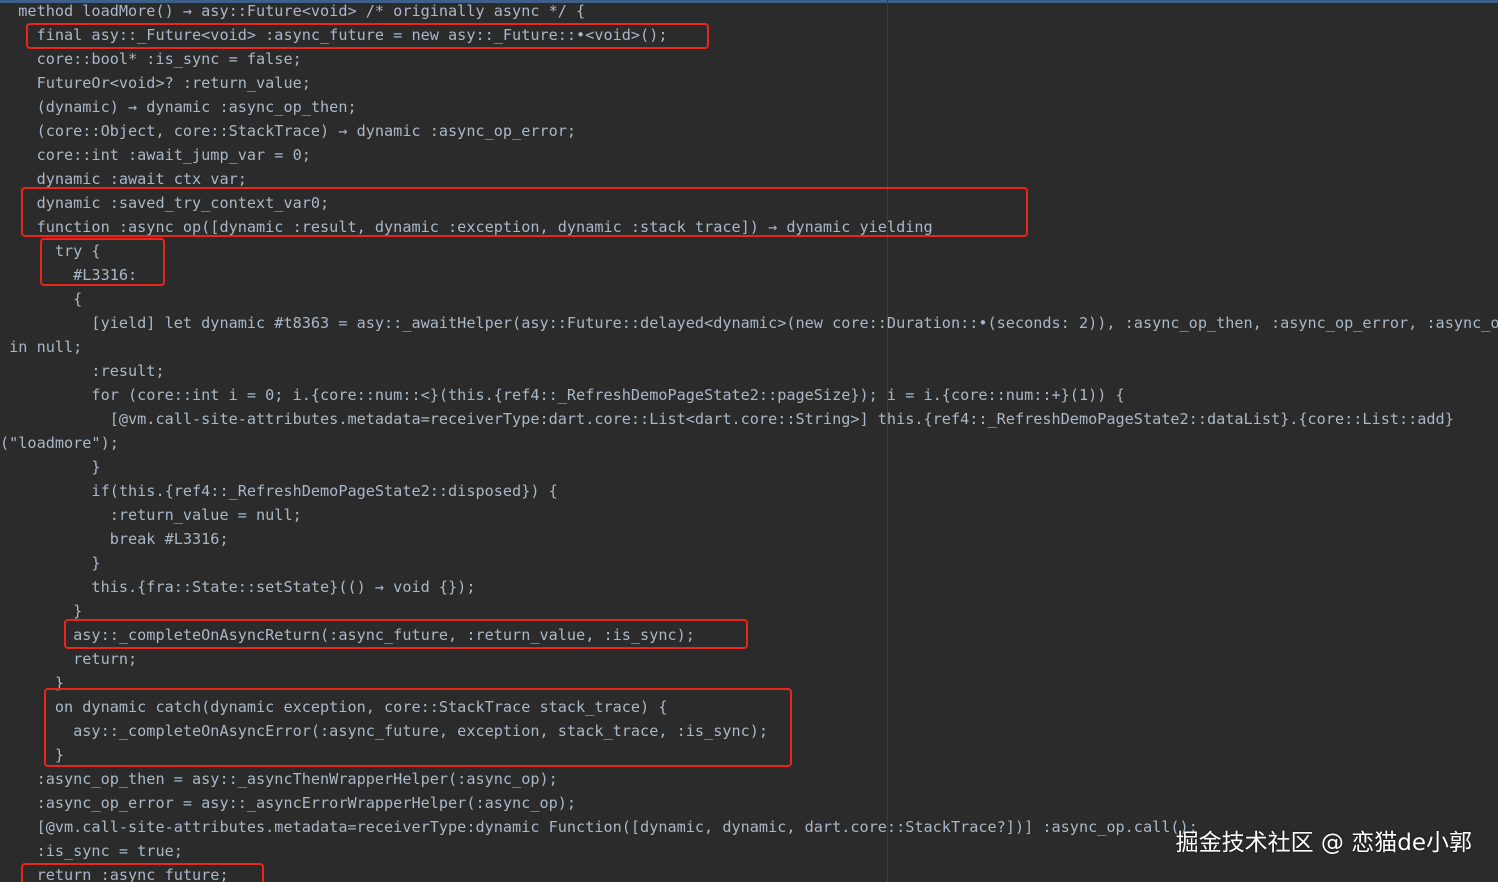  What do you see at coordinates (68, 659) in the screenshot?
I see `code-line: return;` at bounding box center [68, 659].